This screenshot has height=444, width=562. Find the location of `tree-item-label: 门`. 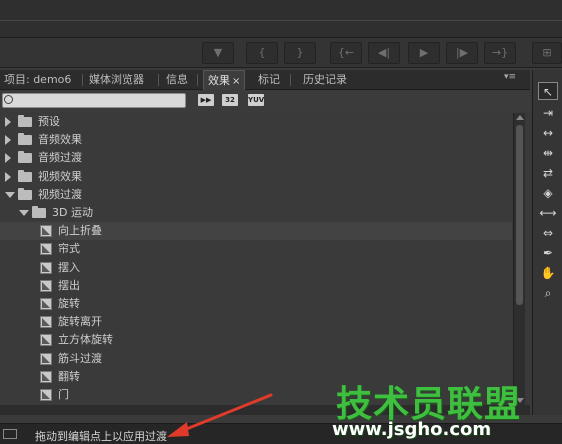

tree-item-label: 门 is located at coordinates (63, 394).